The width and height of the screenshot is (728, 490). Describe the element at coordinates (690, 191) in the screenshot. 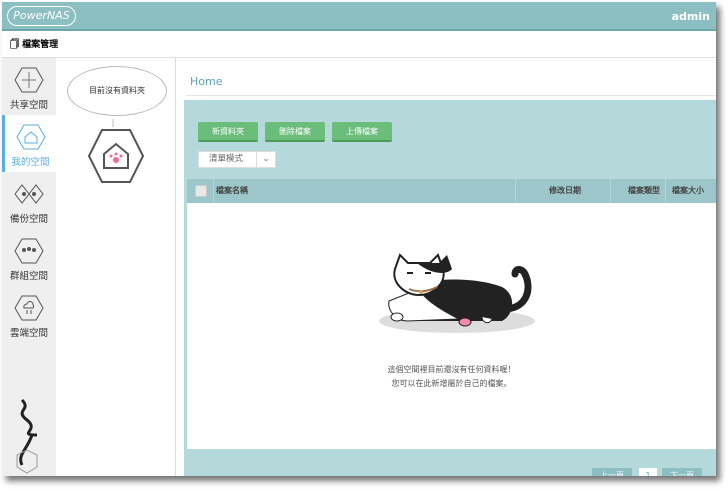

I see `column-size: 檔案大小` at that location.